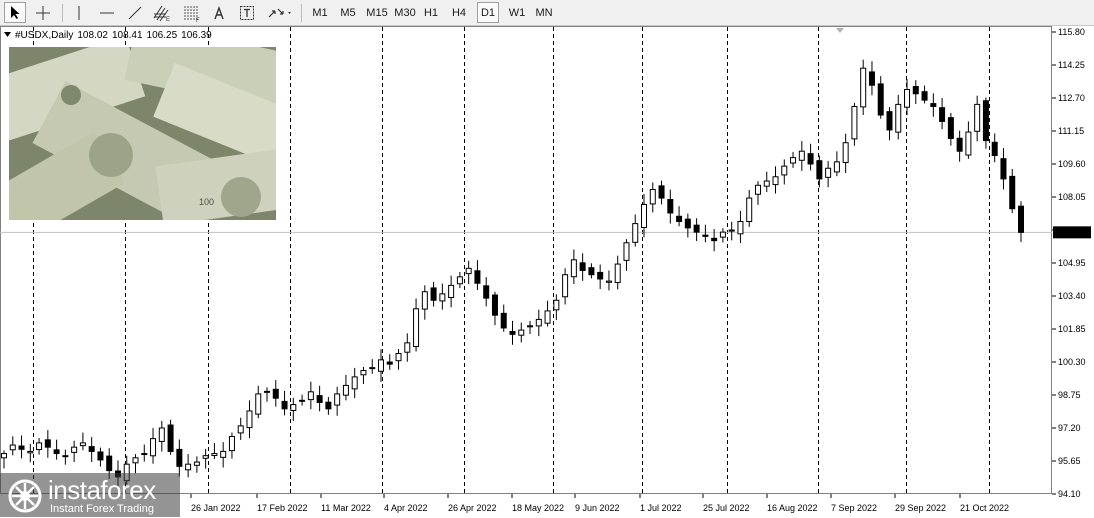 The height and width of the screenshot is (518, 1094). Describe the element at coordinates (247, 12) in the screenshot. I see `text-label-tool-icon` at that location.